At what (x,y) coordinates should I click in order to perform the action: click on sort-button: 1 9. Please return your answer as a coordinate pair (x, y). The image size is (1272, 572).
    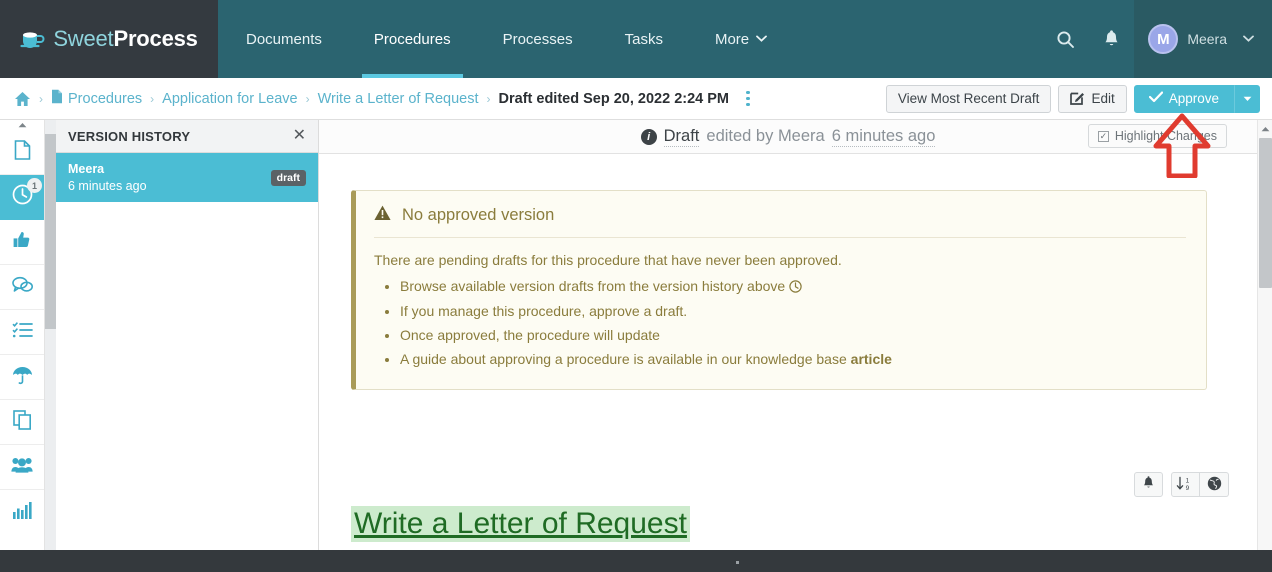
    Looking at the image, I should click on (1185, 484).